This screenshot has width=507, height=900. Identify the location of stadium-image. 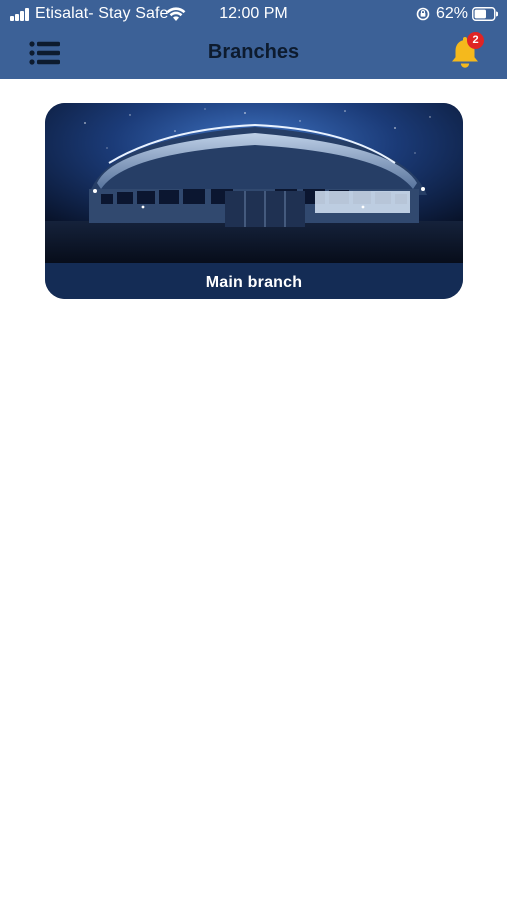
(254, 183).